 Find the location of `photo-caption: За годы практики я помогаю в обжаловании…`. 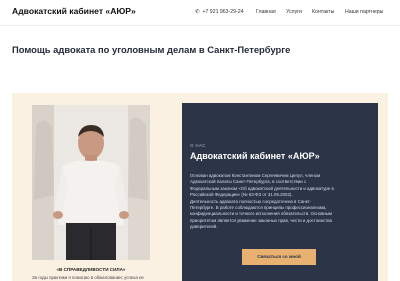

photo-caption: За годы практики я помогаю в обжаловании… is located at coordinates (88, 277).